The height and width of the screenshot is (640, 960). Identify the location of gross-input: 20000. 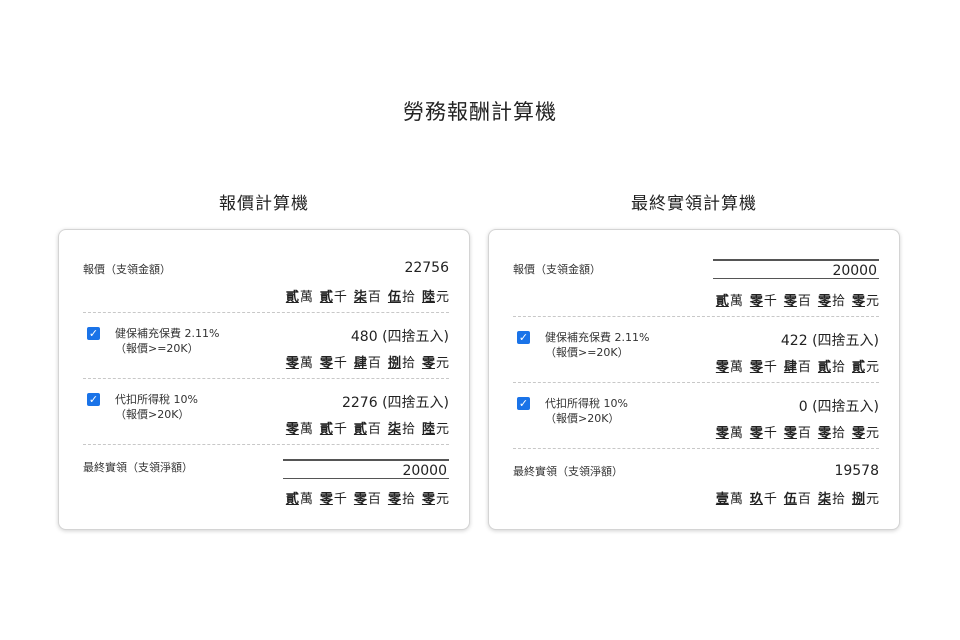
(796, 269).